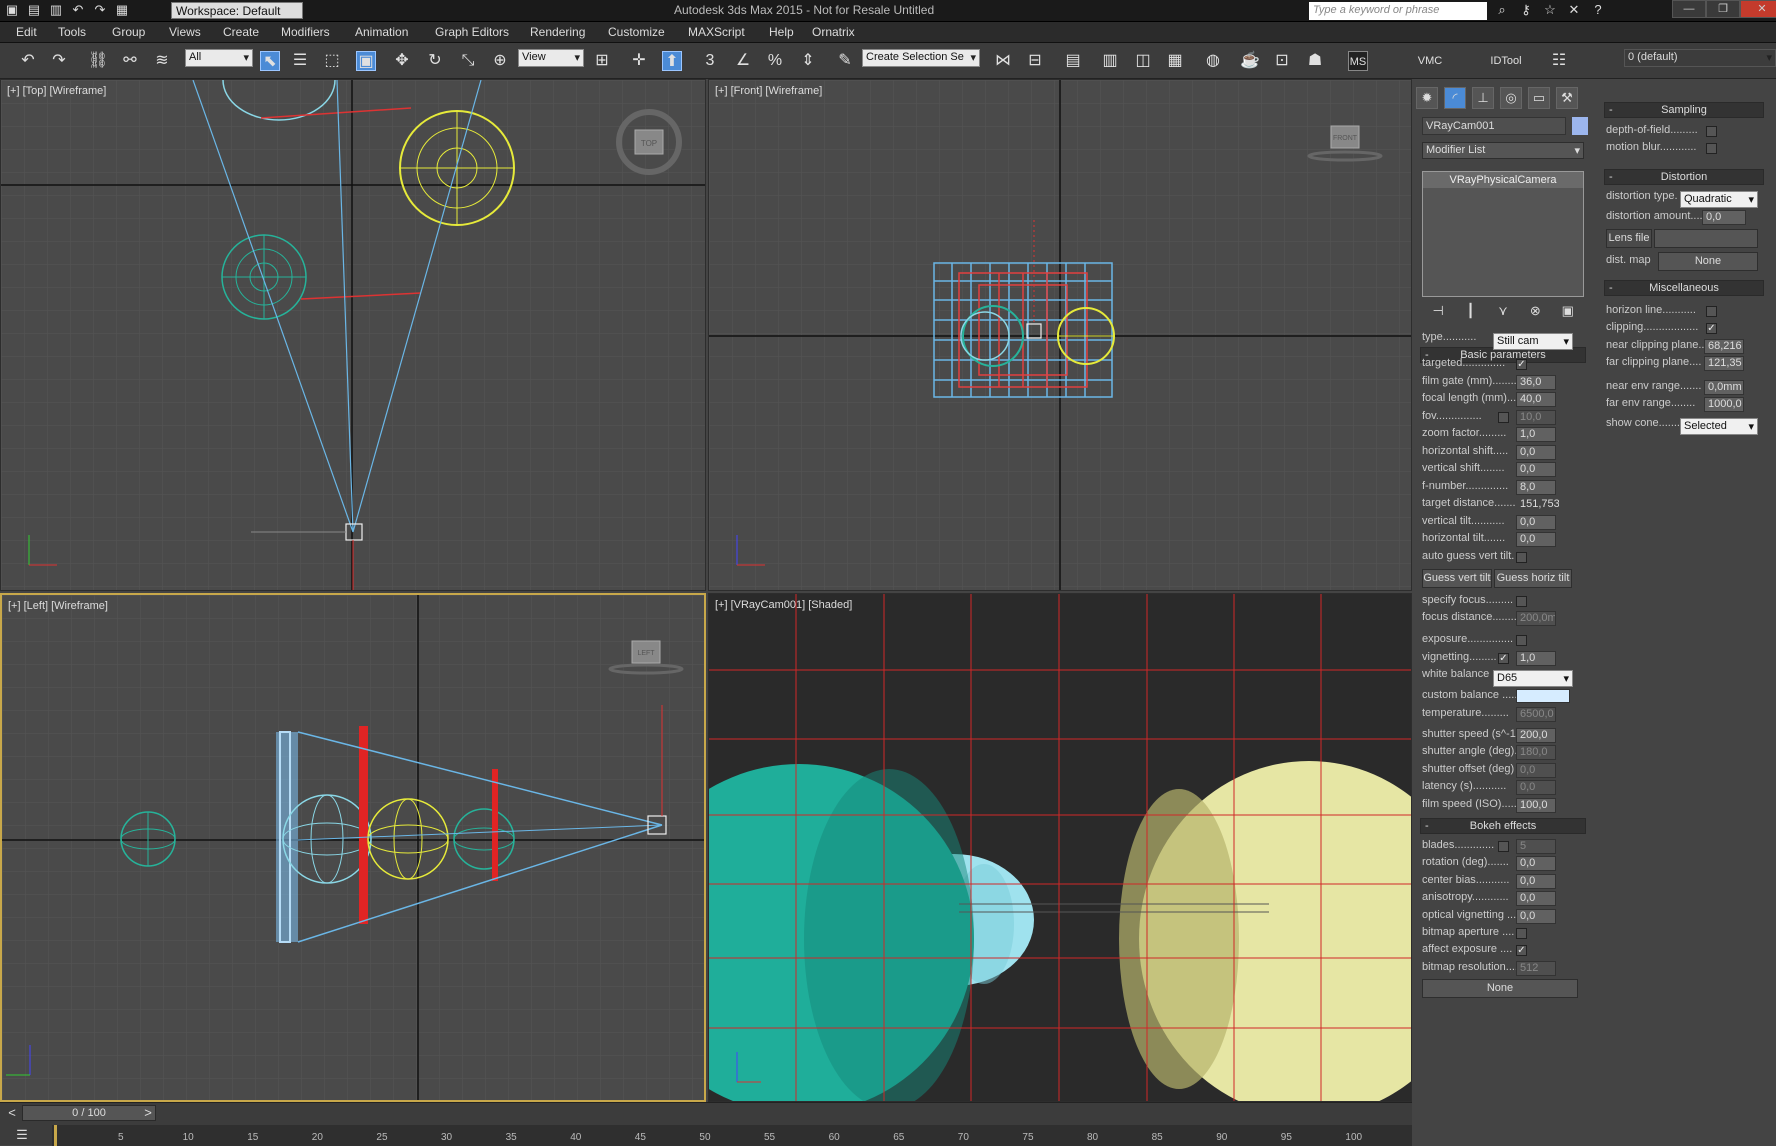 The width and height of the screenshot is (1776, 1146). Describe the element at coordinates (1684, 288) in the screenshot. I see `rollout-miscellaneous: - Miscellaneous` at that location.